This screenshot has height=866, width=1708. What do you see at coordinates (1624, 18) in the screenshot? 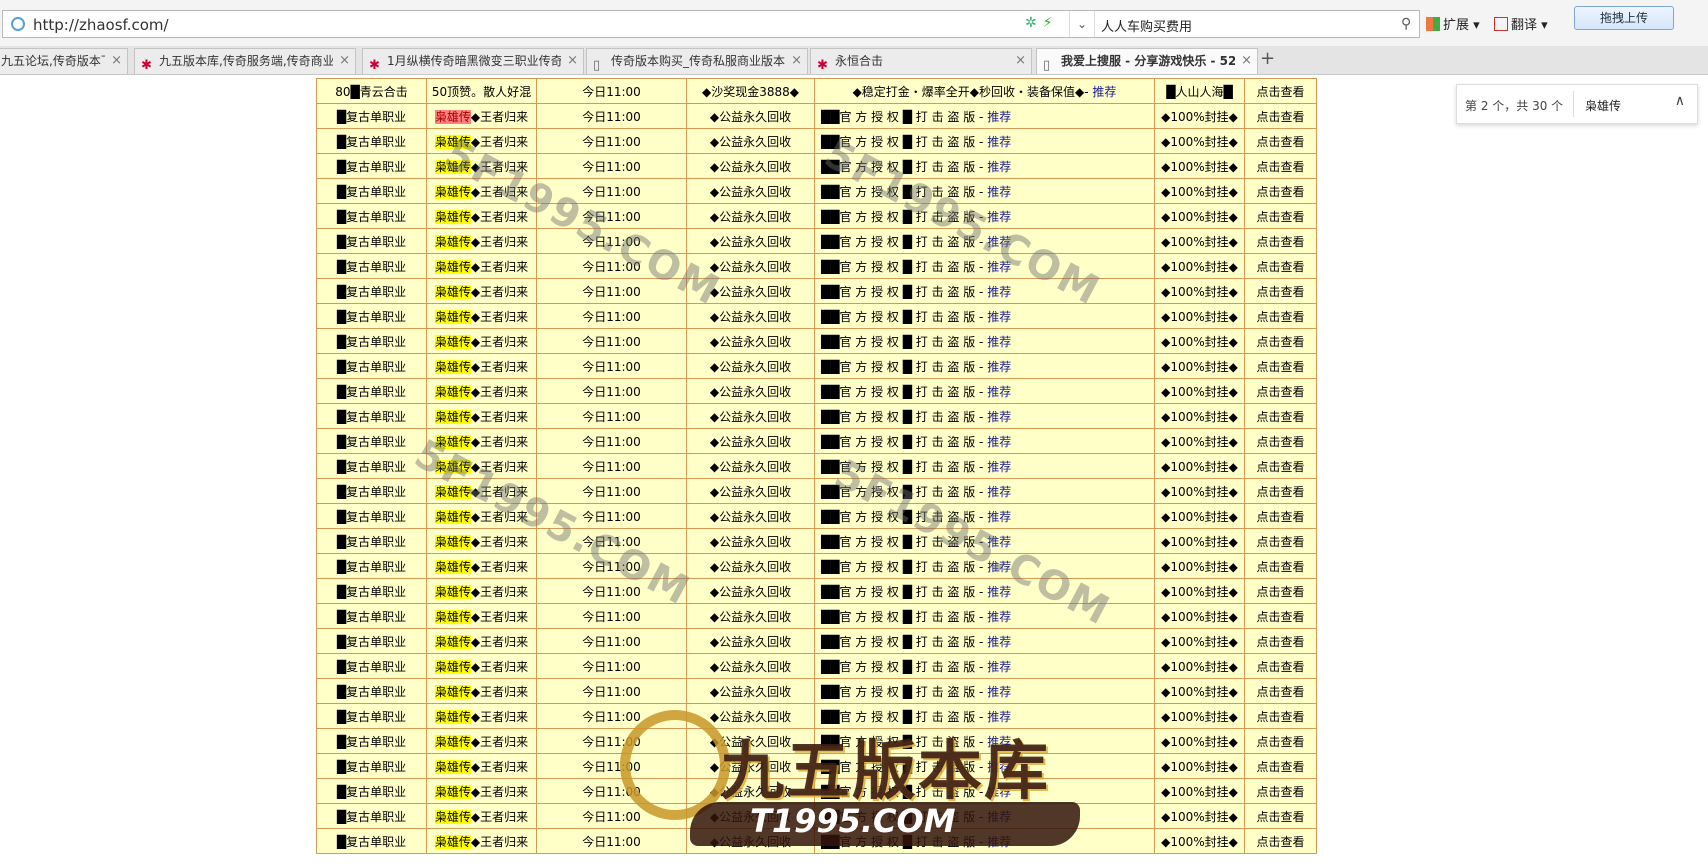
I see `upload-button: 拖拽上传` at bounding box center [1624, 18].